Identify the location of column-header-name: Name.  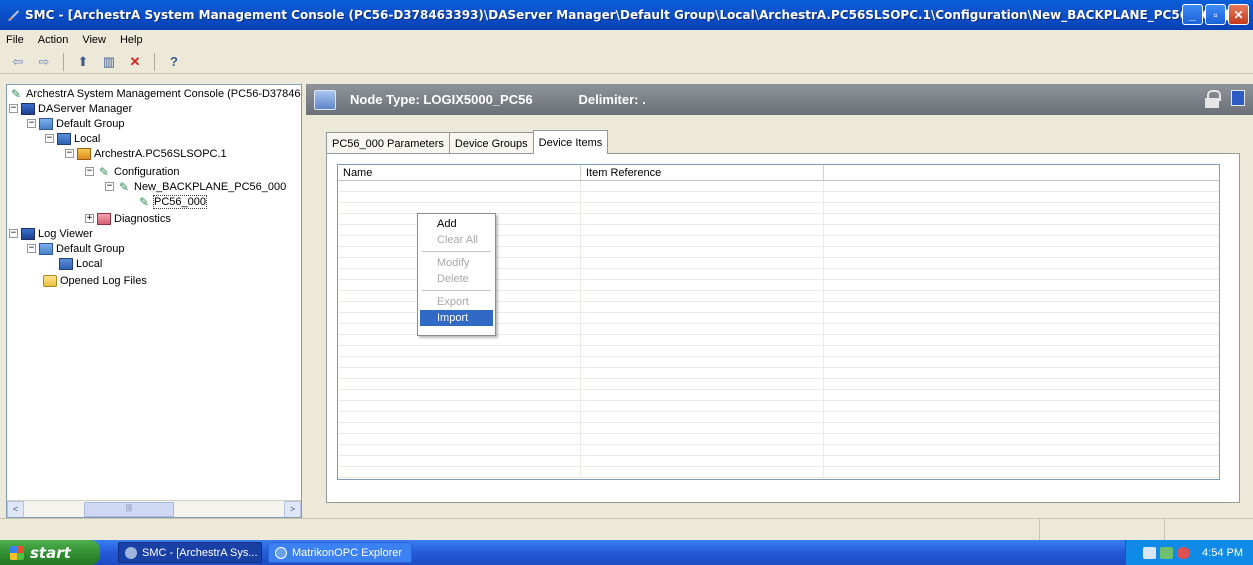
(459, 173).